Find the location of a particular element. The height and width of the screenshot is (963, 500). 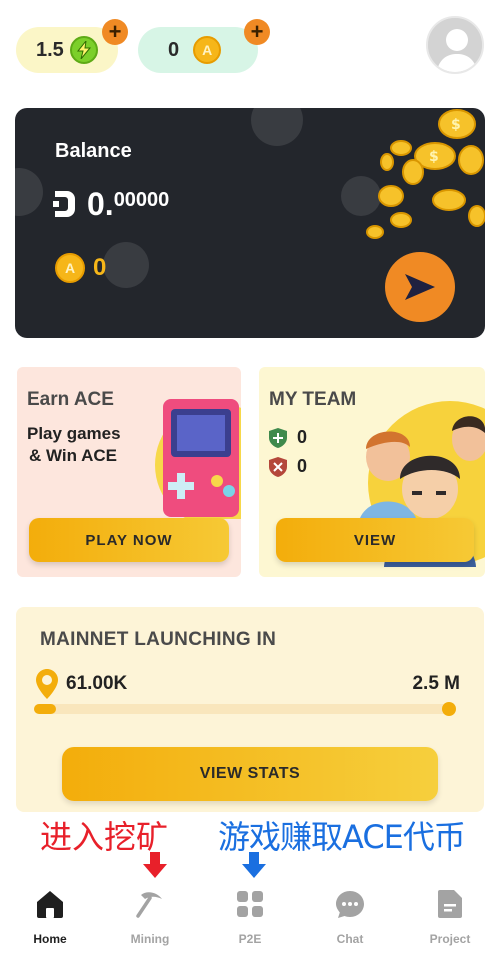

nav-item-mining: Mining is located at coordinates (150, 920).